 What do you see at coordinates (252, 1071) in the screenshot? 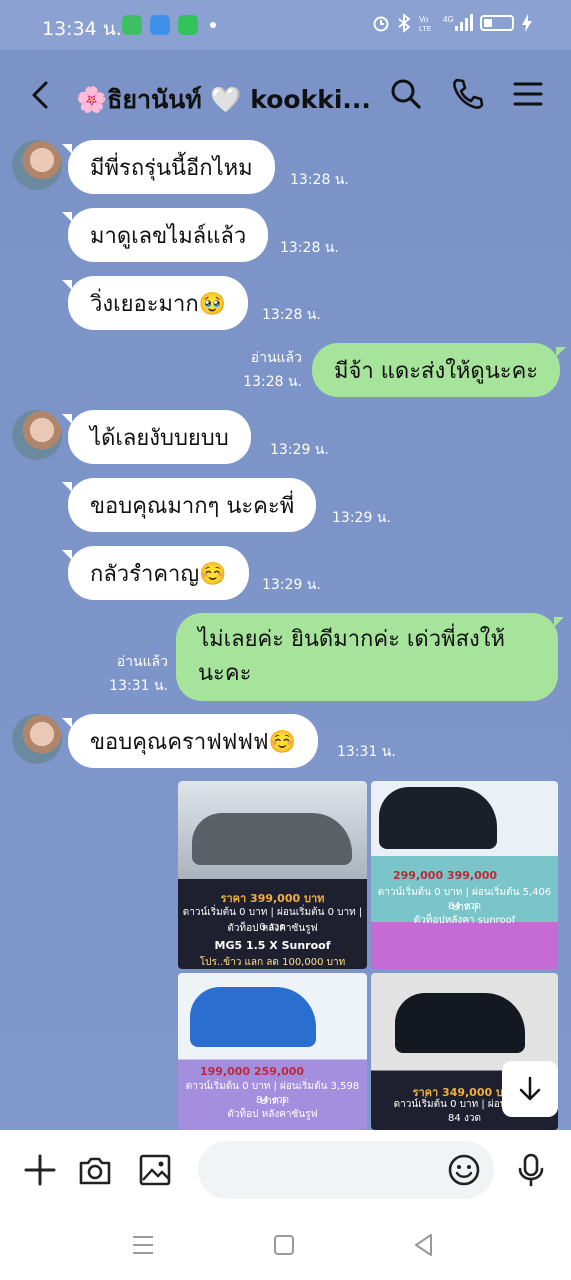
I see `photo-price: 199,000 259,000` at bounding box center [252, 1071].